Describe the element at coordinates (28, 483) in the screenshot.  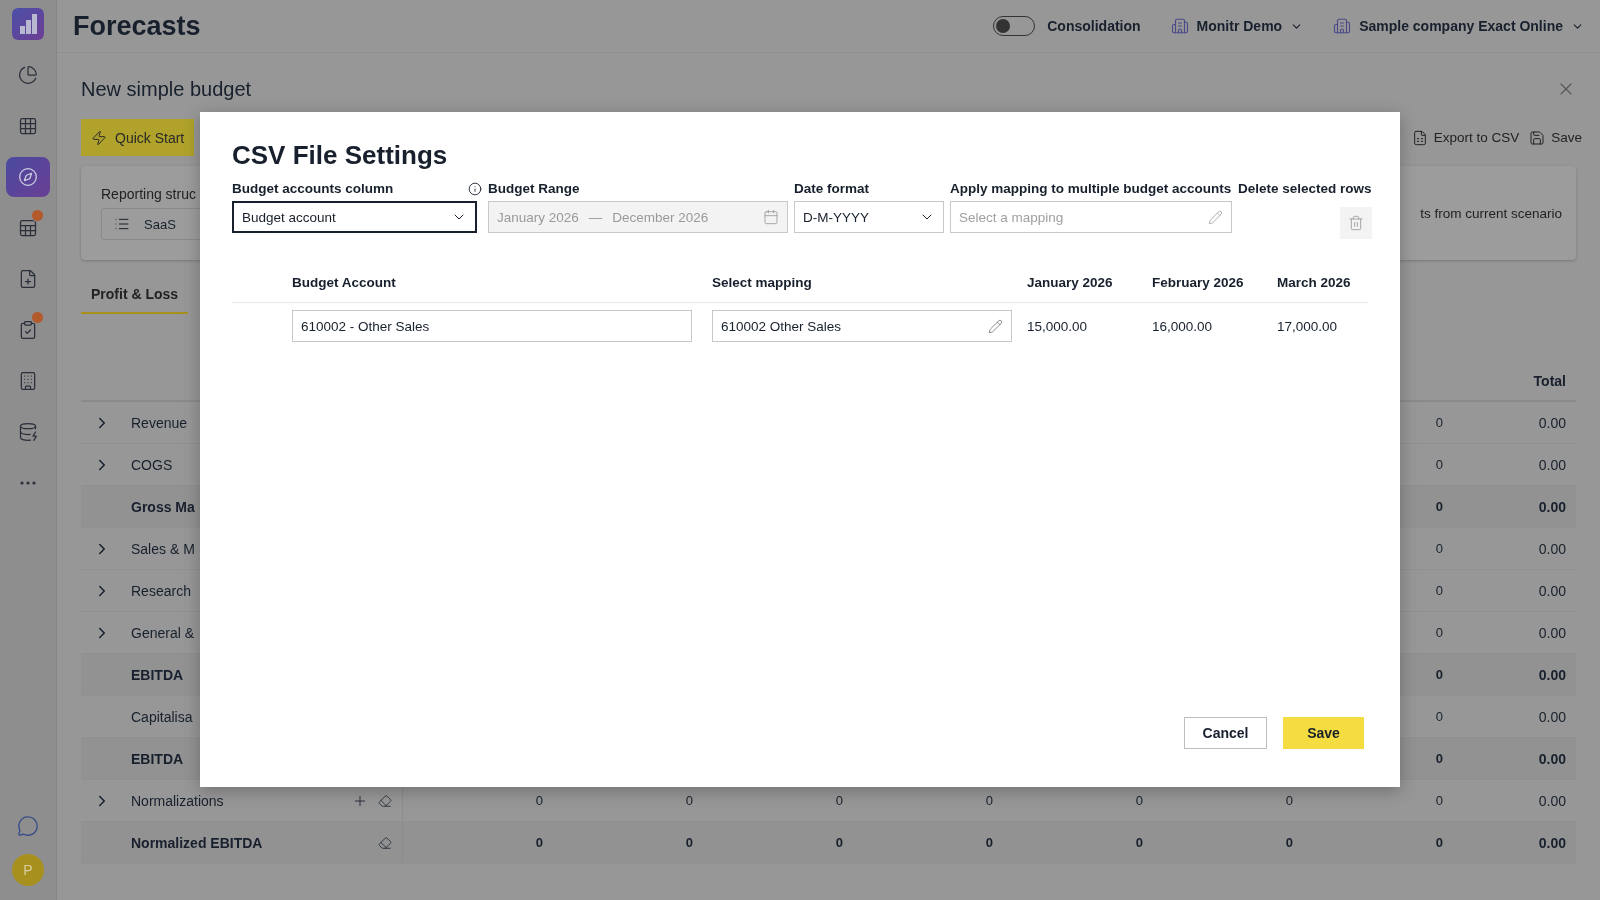
I see `more-icon` at that location.